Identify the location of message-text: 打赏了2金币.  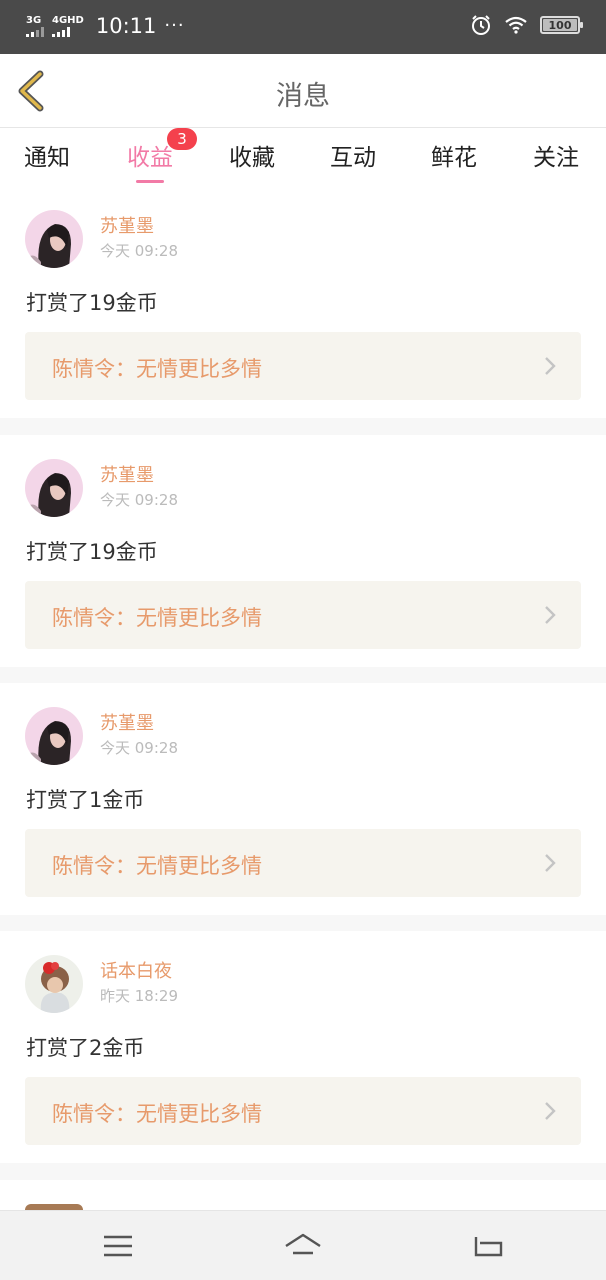
(85, 1048).